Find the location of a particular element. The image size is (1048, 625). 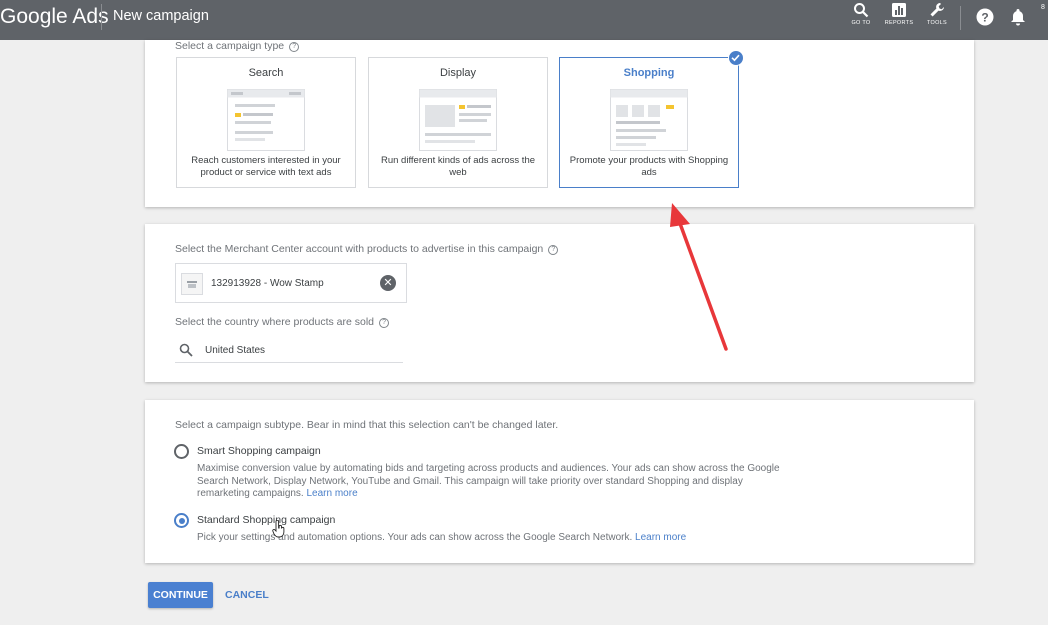

annotation-arrow is located at coordinates (699, 277).